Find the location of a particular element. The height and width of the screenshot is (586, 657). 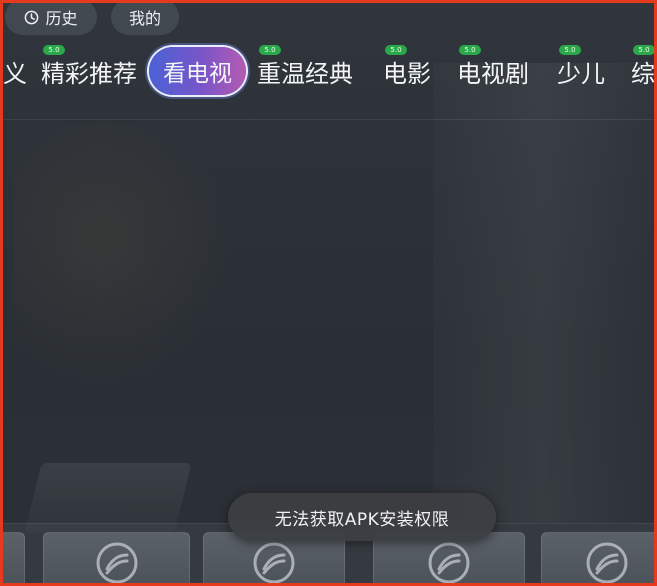

toast-text: 无法获取APK安装权限 is located at coordinates (362, 519).